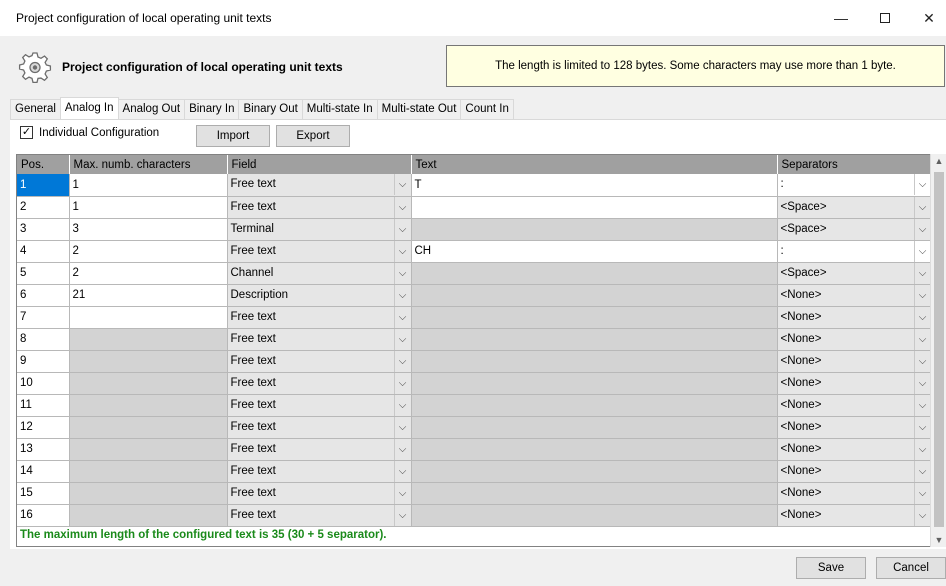 The height and width of the screenshot is (586, 946). What do you see at coordinates (35, 109) in the screenshot?
I see `tab-general: General` at bounding box center [35, 109].